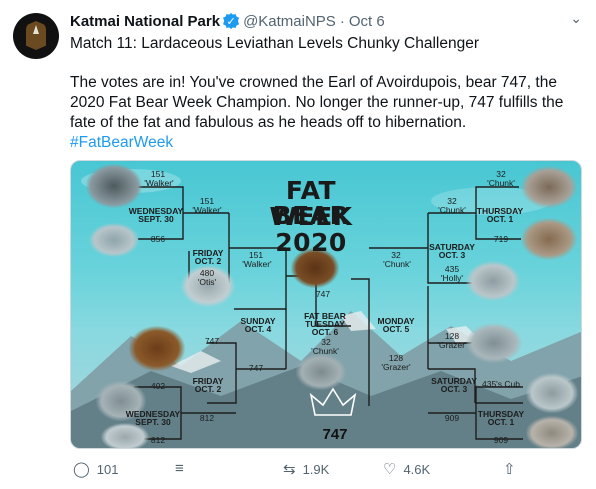 The image size is (596, 489). What do you see at coordinates (145, 21) in the screenshot?
I see `author-name: Katmai National Park` at bounding box center [145, 21].